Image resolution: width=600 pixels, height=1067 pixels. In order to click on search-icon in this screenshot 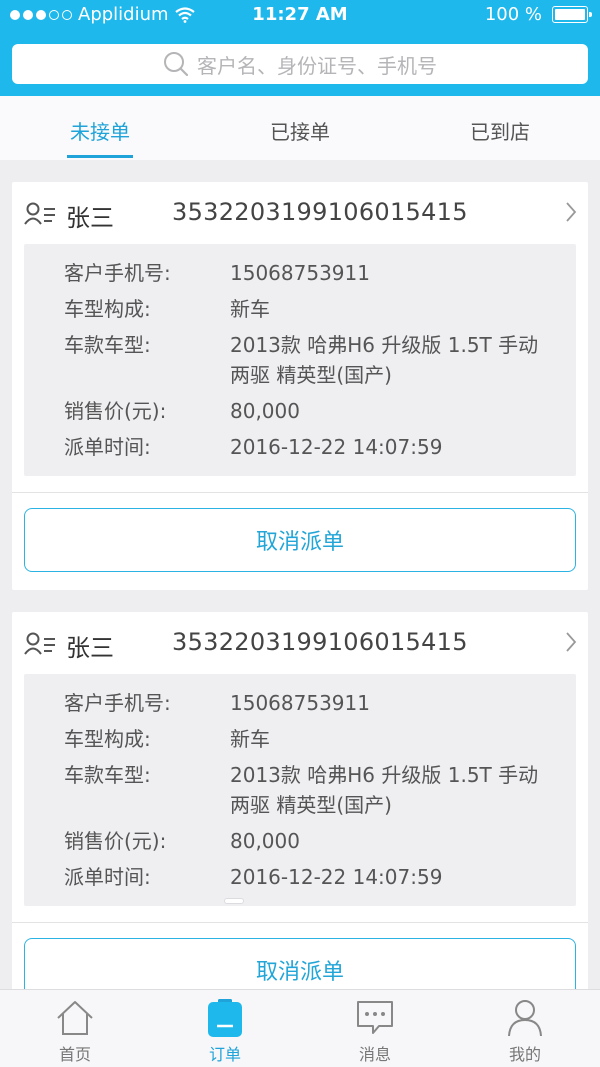, I will do `click(176, 64)`.